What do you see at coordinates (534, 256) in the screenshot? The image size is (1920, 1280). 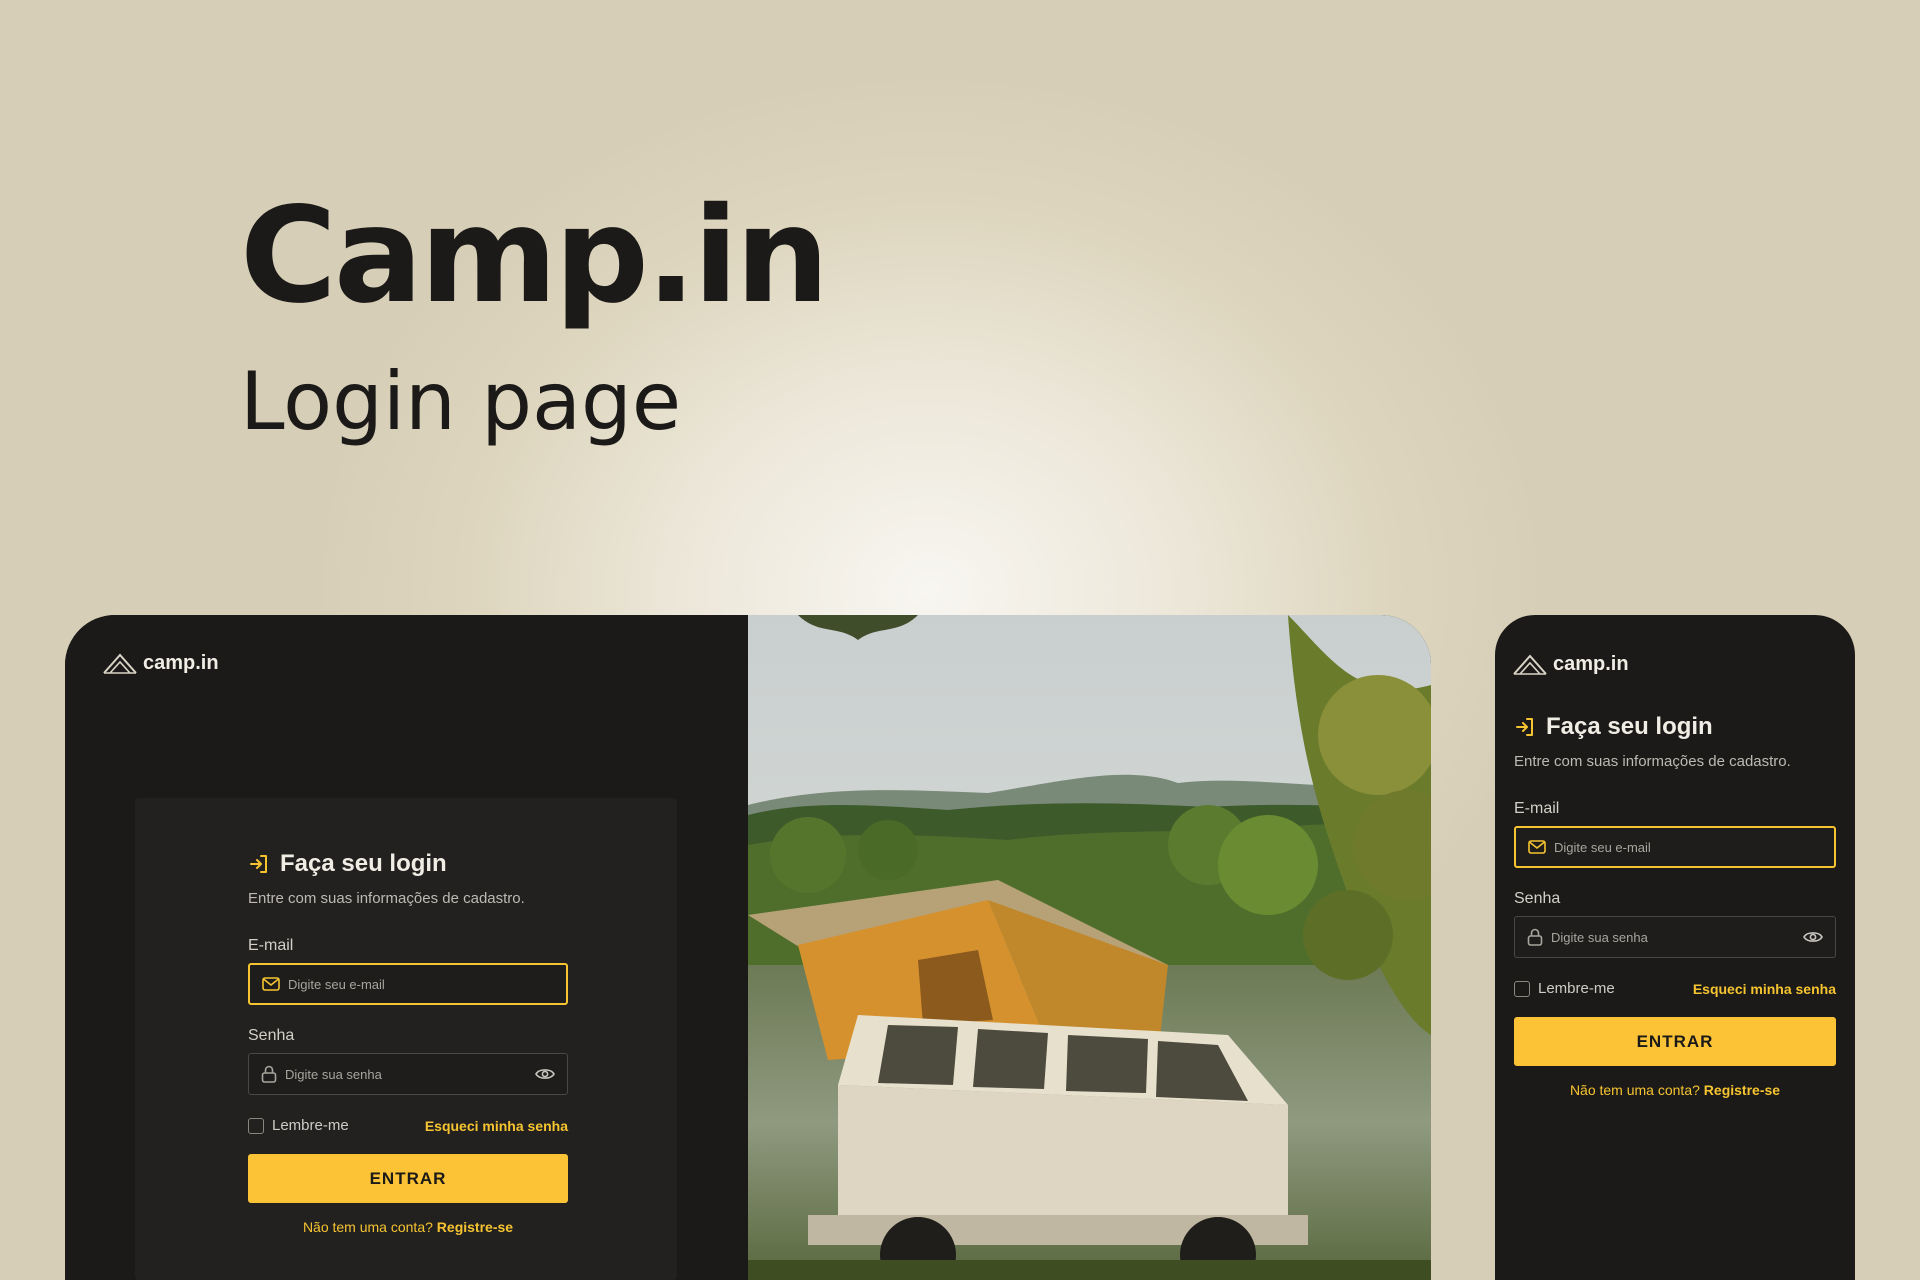 I see `hero-title: Camp.in` at bounding box center [534, 256].